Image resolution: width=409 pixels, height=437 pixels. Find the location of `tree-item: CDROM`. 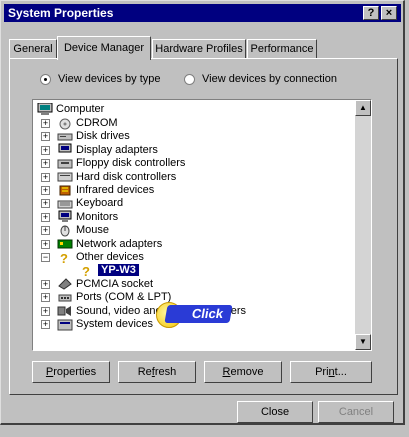

tree-item: CDROM is located at coordinates (87, 123).